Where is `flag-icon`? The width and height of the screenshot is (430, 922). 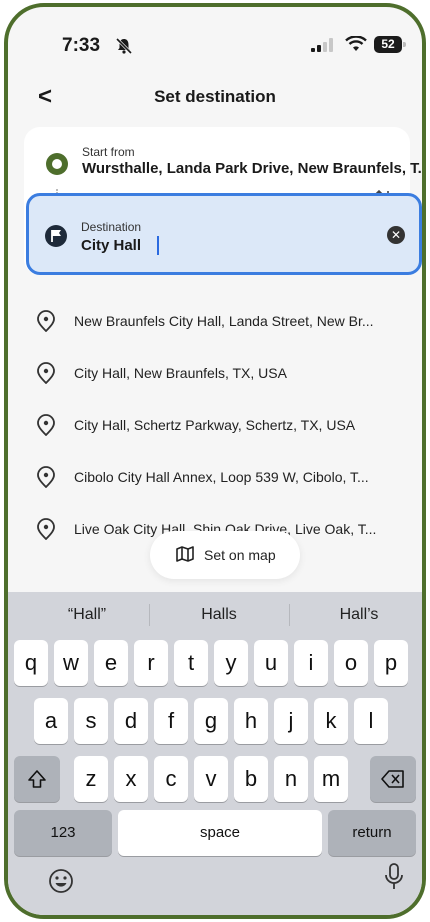 flag-icon is located at coordinates (56, 236).